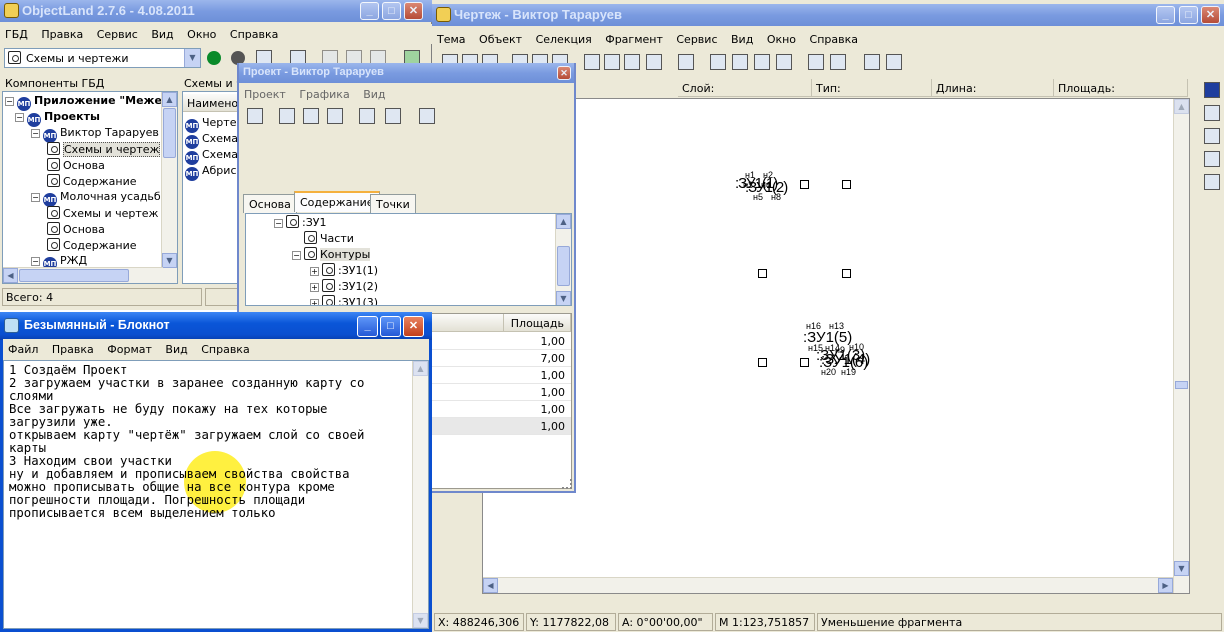  I want to click on redo-arc-icon, so click(838, 62).